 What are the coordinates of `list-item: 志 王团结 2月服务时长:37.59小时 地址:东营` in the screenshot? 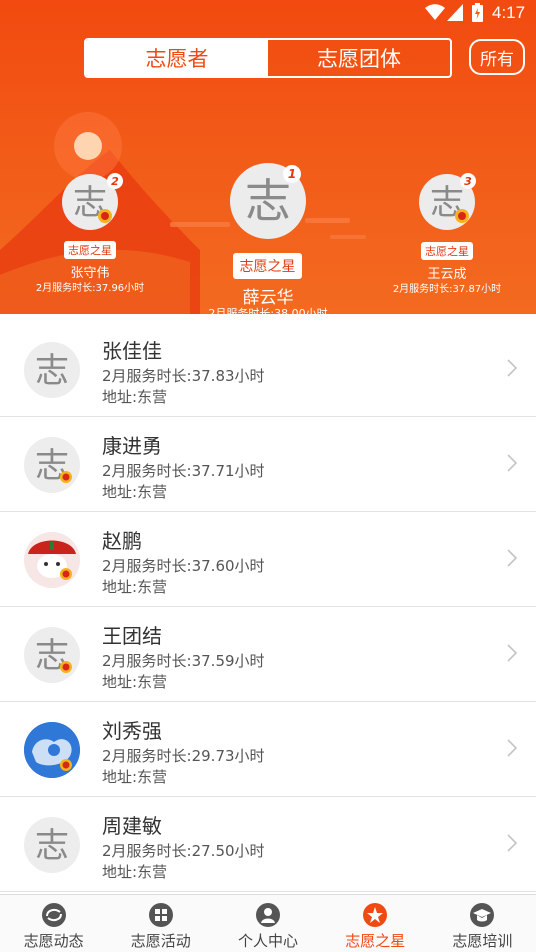 It's located at (268, 654).